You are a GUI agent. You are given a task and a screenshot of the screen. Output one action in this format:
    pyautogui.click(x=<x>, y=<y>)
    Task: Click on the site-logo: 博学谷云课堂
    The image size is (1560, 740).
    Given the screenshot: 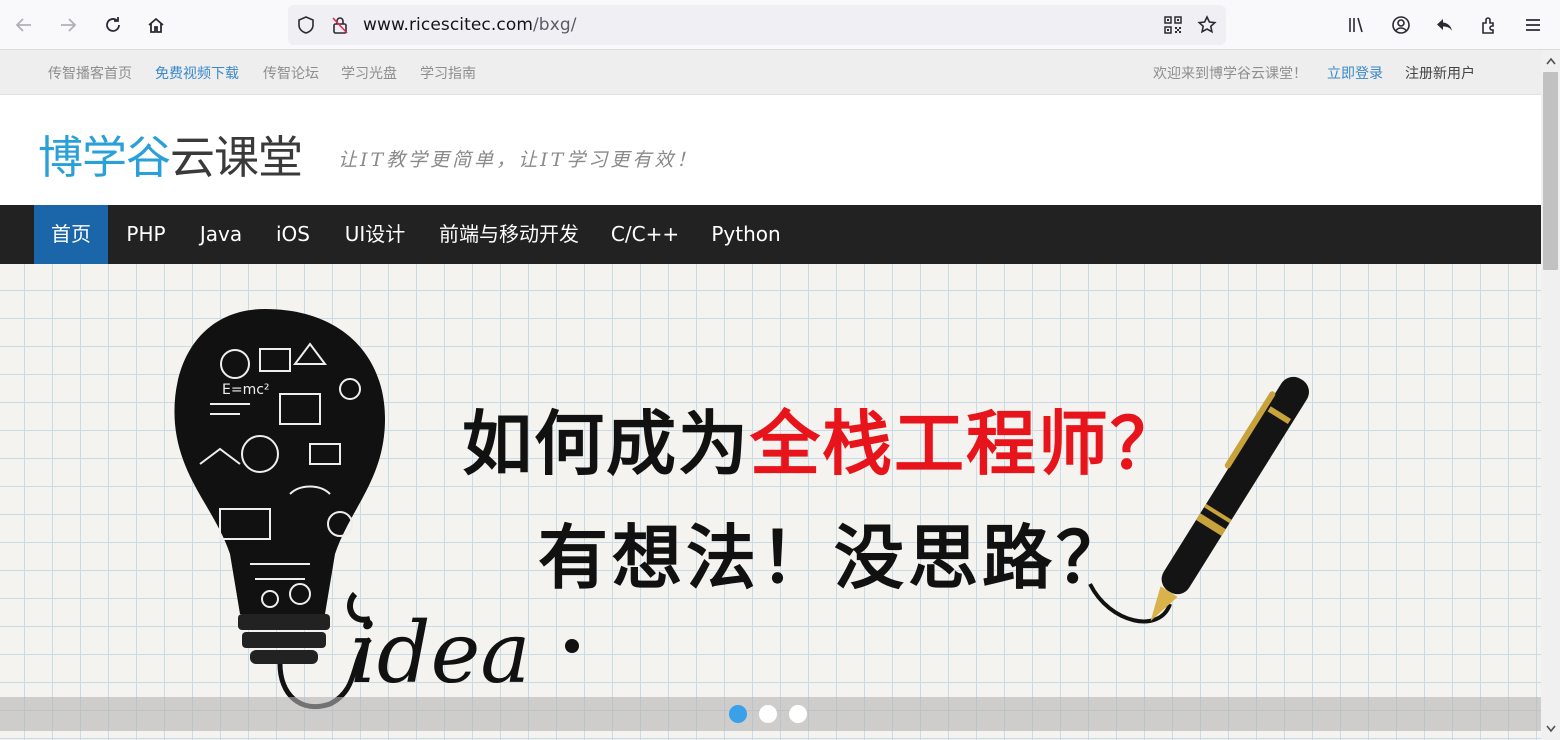 What is the action you would take?
    pyautogui.click(x=170, y=152)
    